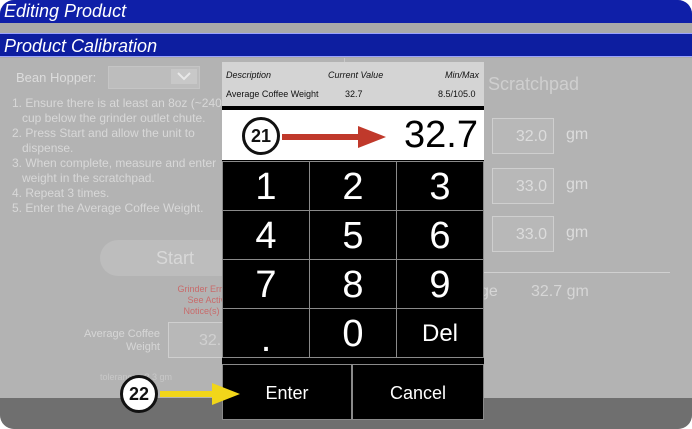 The image size is (692, 429). What do you see at coordinates (108, 208) in the screenshot?
I see `instruction-line: 5. Enter the Average Coffee Weight.` at bounding box center [108, 208].